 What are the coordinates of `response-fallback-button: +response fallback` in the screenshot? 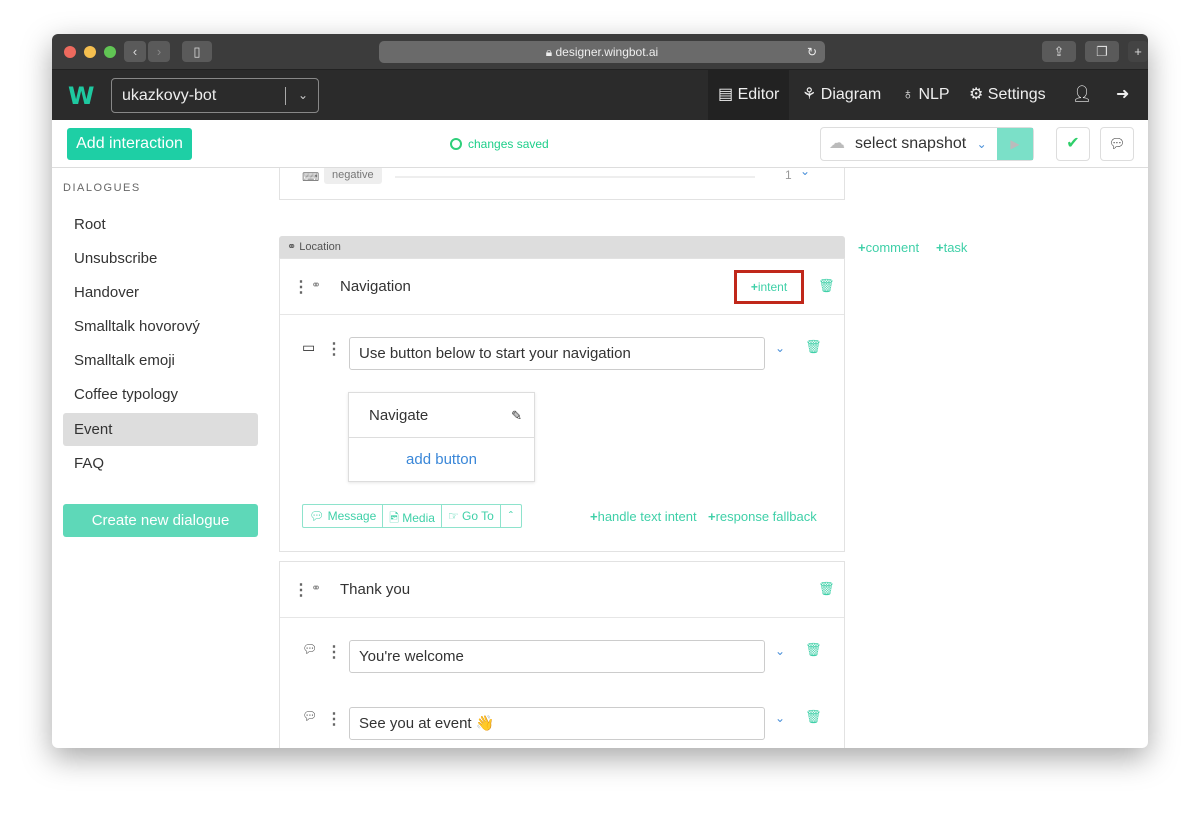 It's located at (762, 516).